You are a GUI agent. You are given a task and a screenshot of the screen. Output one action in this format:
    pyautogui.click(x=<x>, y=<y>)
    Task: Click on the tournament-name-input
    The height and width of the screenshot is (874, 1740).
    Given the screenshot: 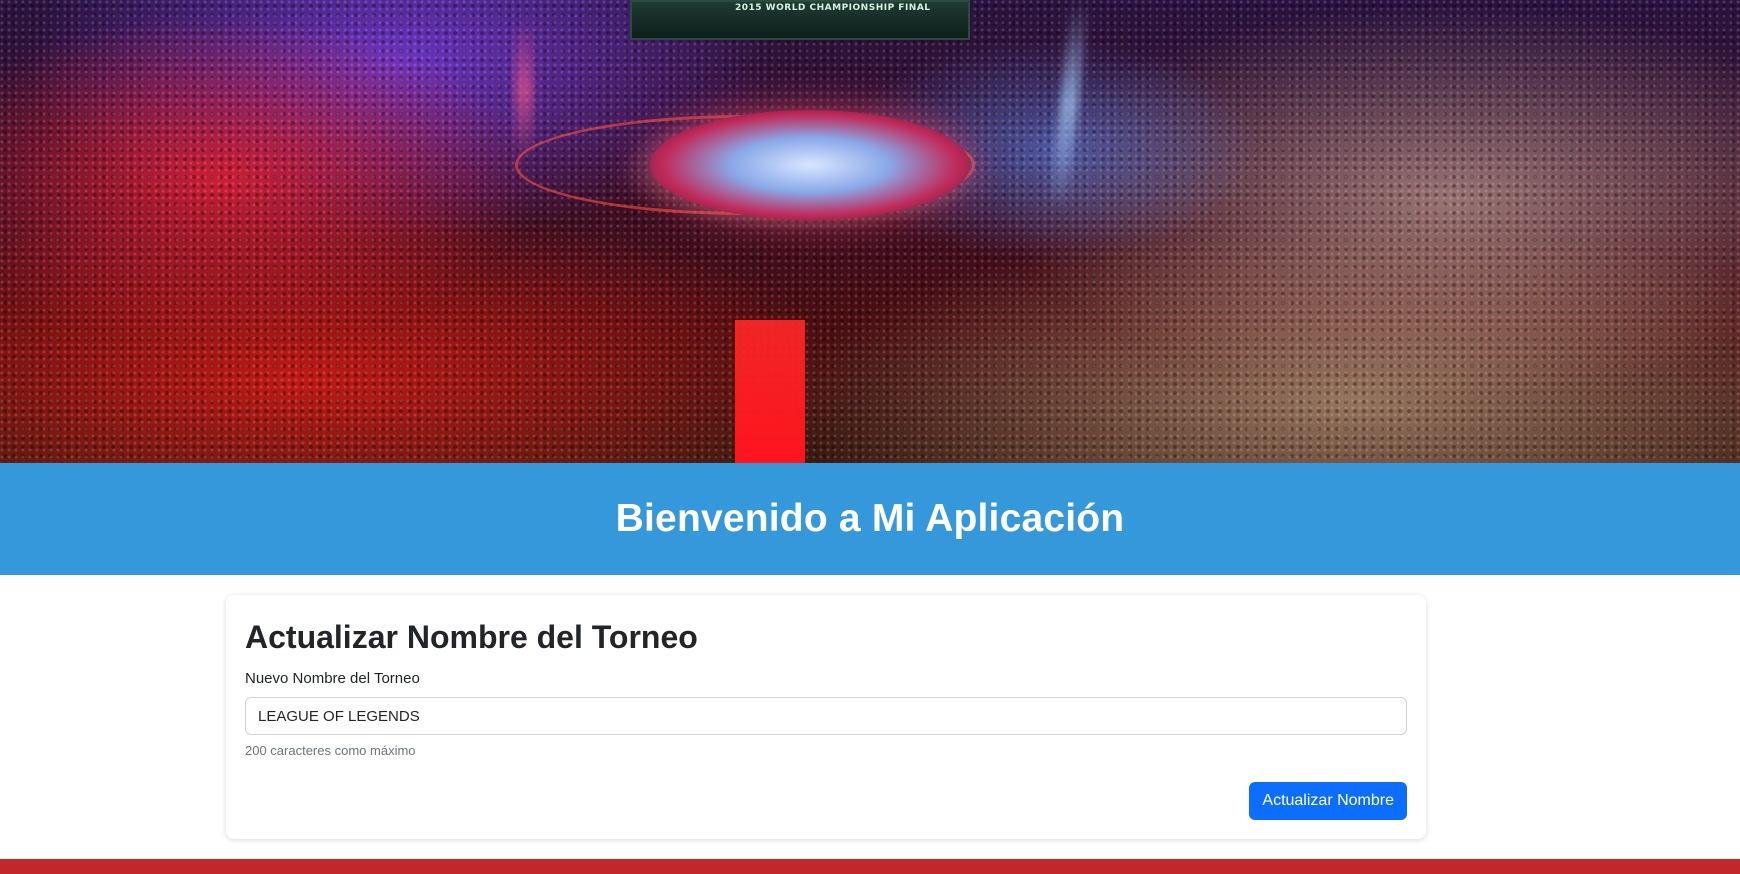 What is the action you would take?
    pyautogui.click(x=826, y=716)
    